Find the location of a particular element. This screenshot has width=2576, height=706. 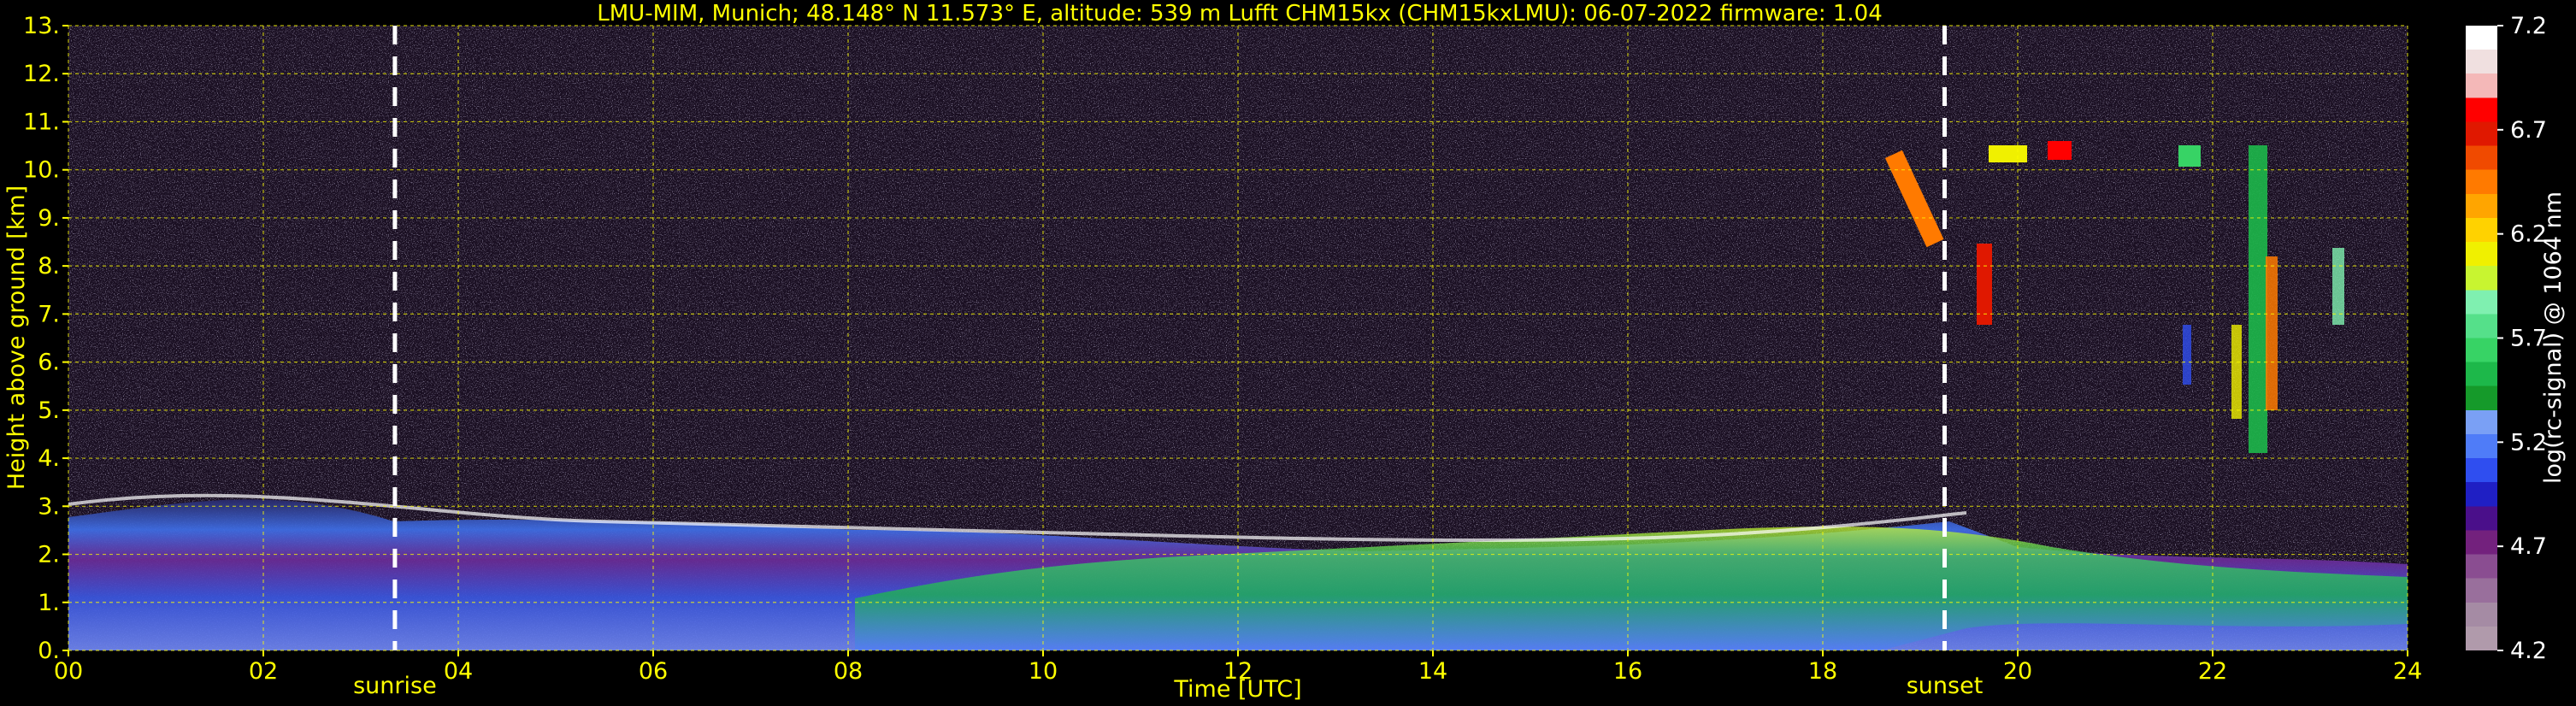

y-tick-label: 12. is located at coordinates (41, 74).